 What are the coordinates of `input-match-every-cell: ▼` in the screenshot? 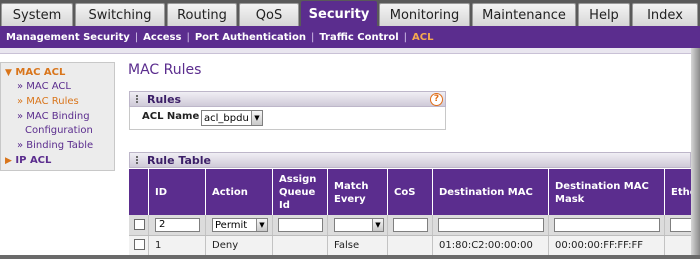 It's located at (358, 225).